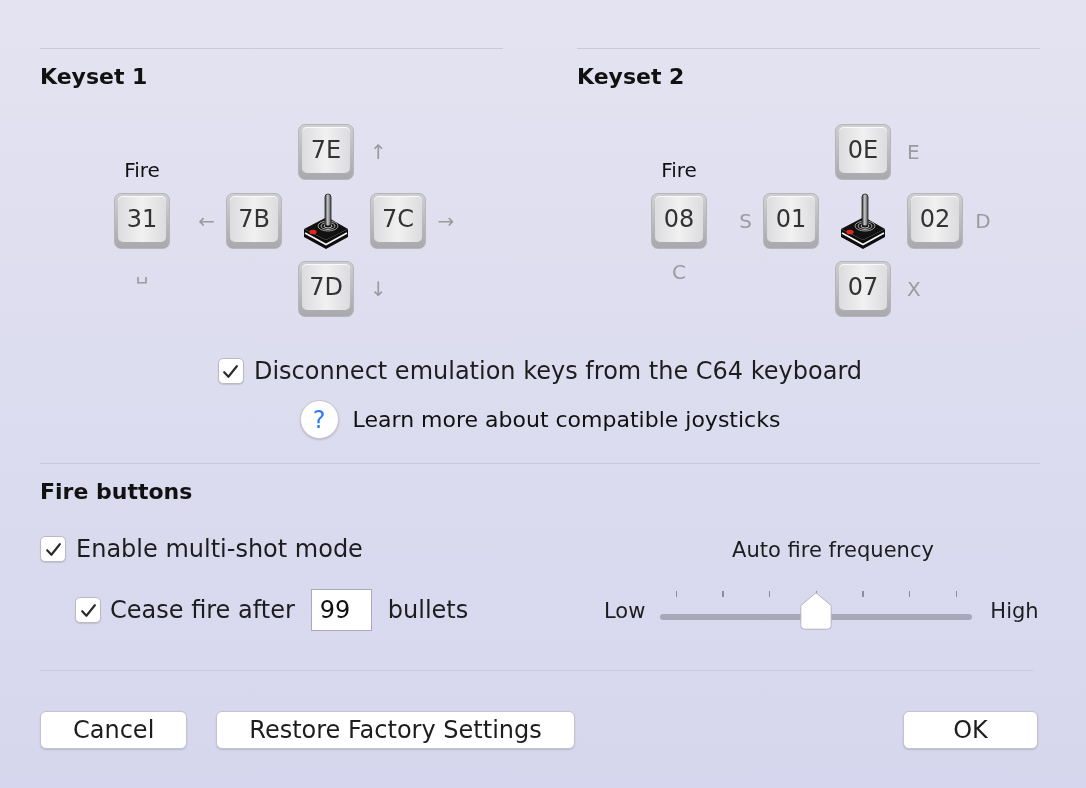  What do you see at coordinates (319, 419) in the screenshot?
I see `help-button: ?` at bounding box center [319, 419].